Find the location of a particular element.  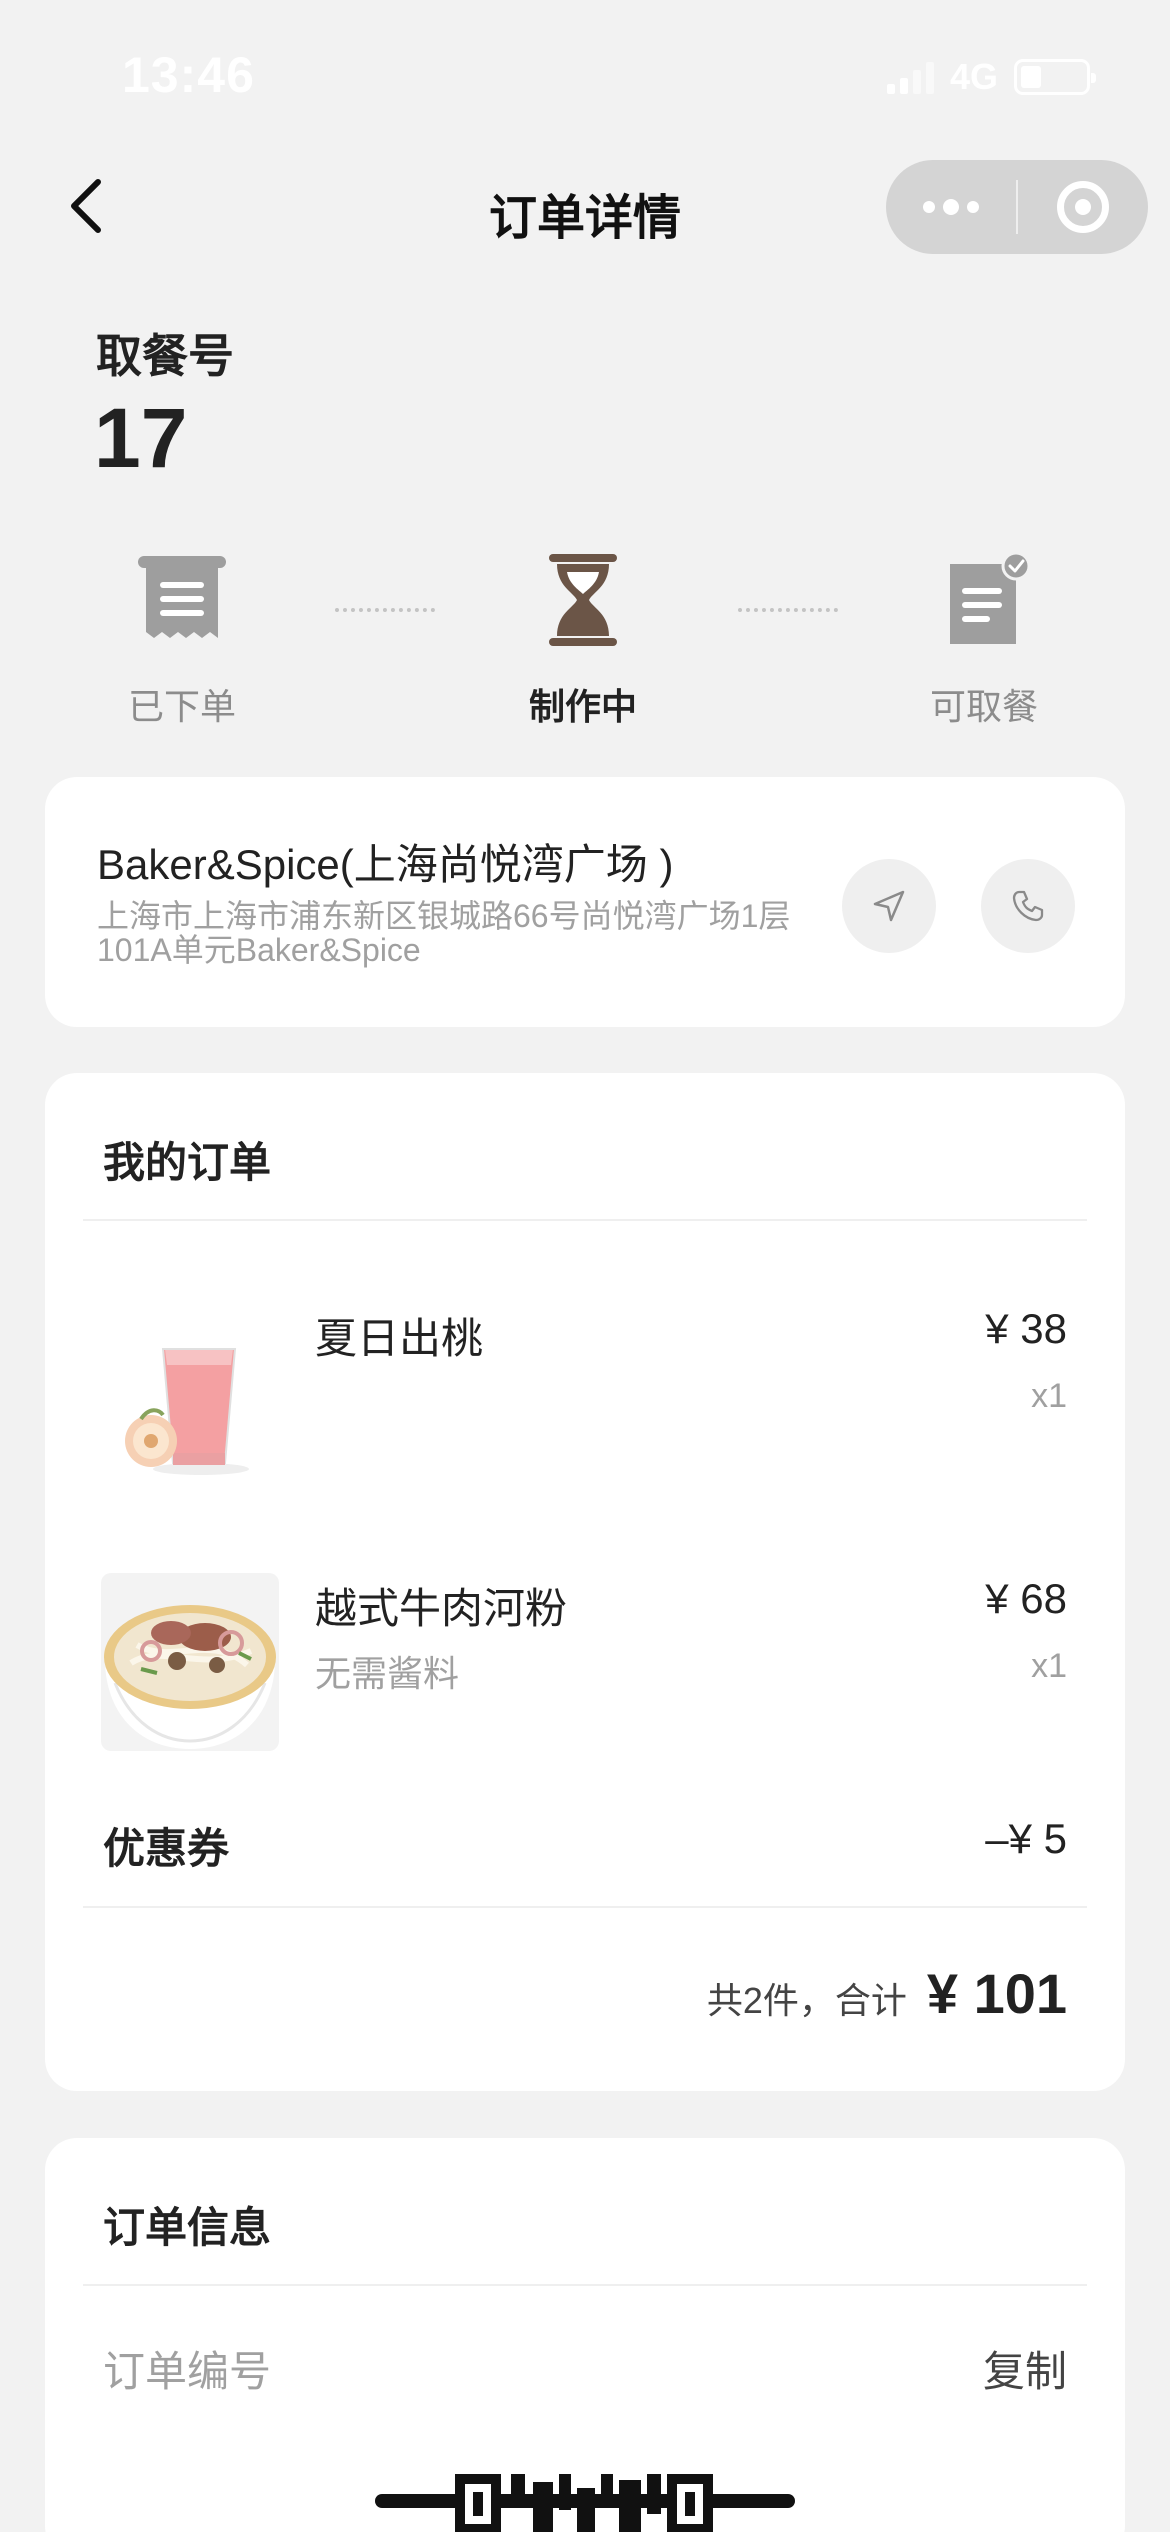

more-dots-icon is located at coordinates (951, 207).